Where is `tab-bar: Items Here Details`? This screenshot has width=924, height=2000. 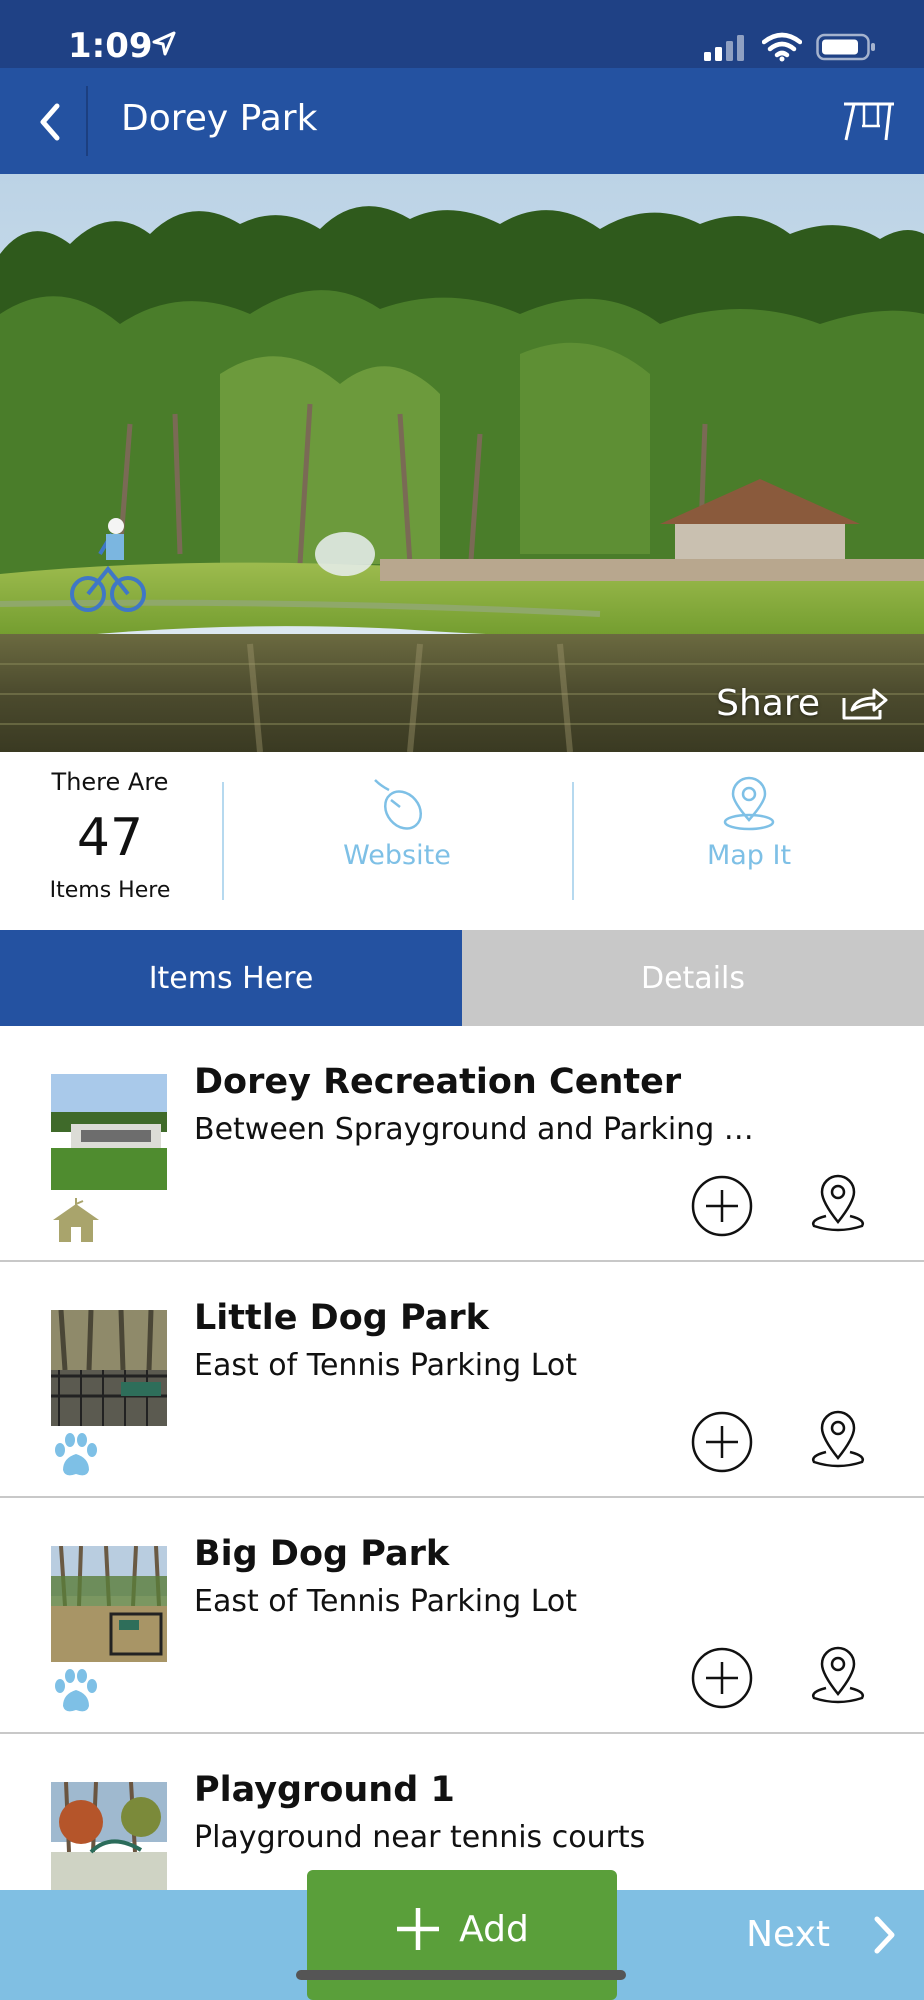
tab-bar: Items Here Details is located at coordinates (462, 978).